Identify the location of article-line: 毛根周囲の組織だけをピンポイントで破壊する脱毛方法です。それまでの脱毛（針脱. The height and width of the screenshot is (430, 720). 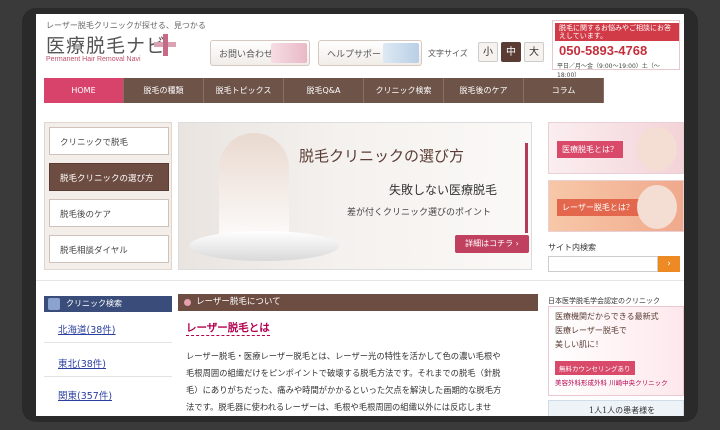
(343, 373).